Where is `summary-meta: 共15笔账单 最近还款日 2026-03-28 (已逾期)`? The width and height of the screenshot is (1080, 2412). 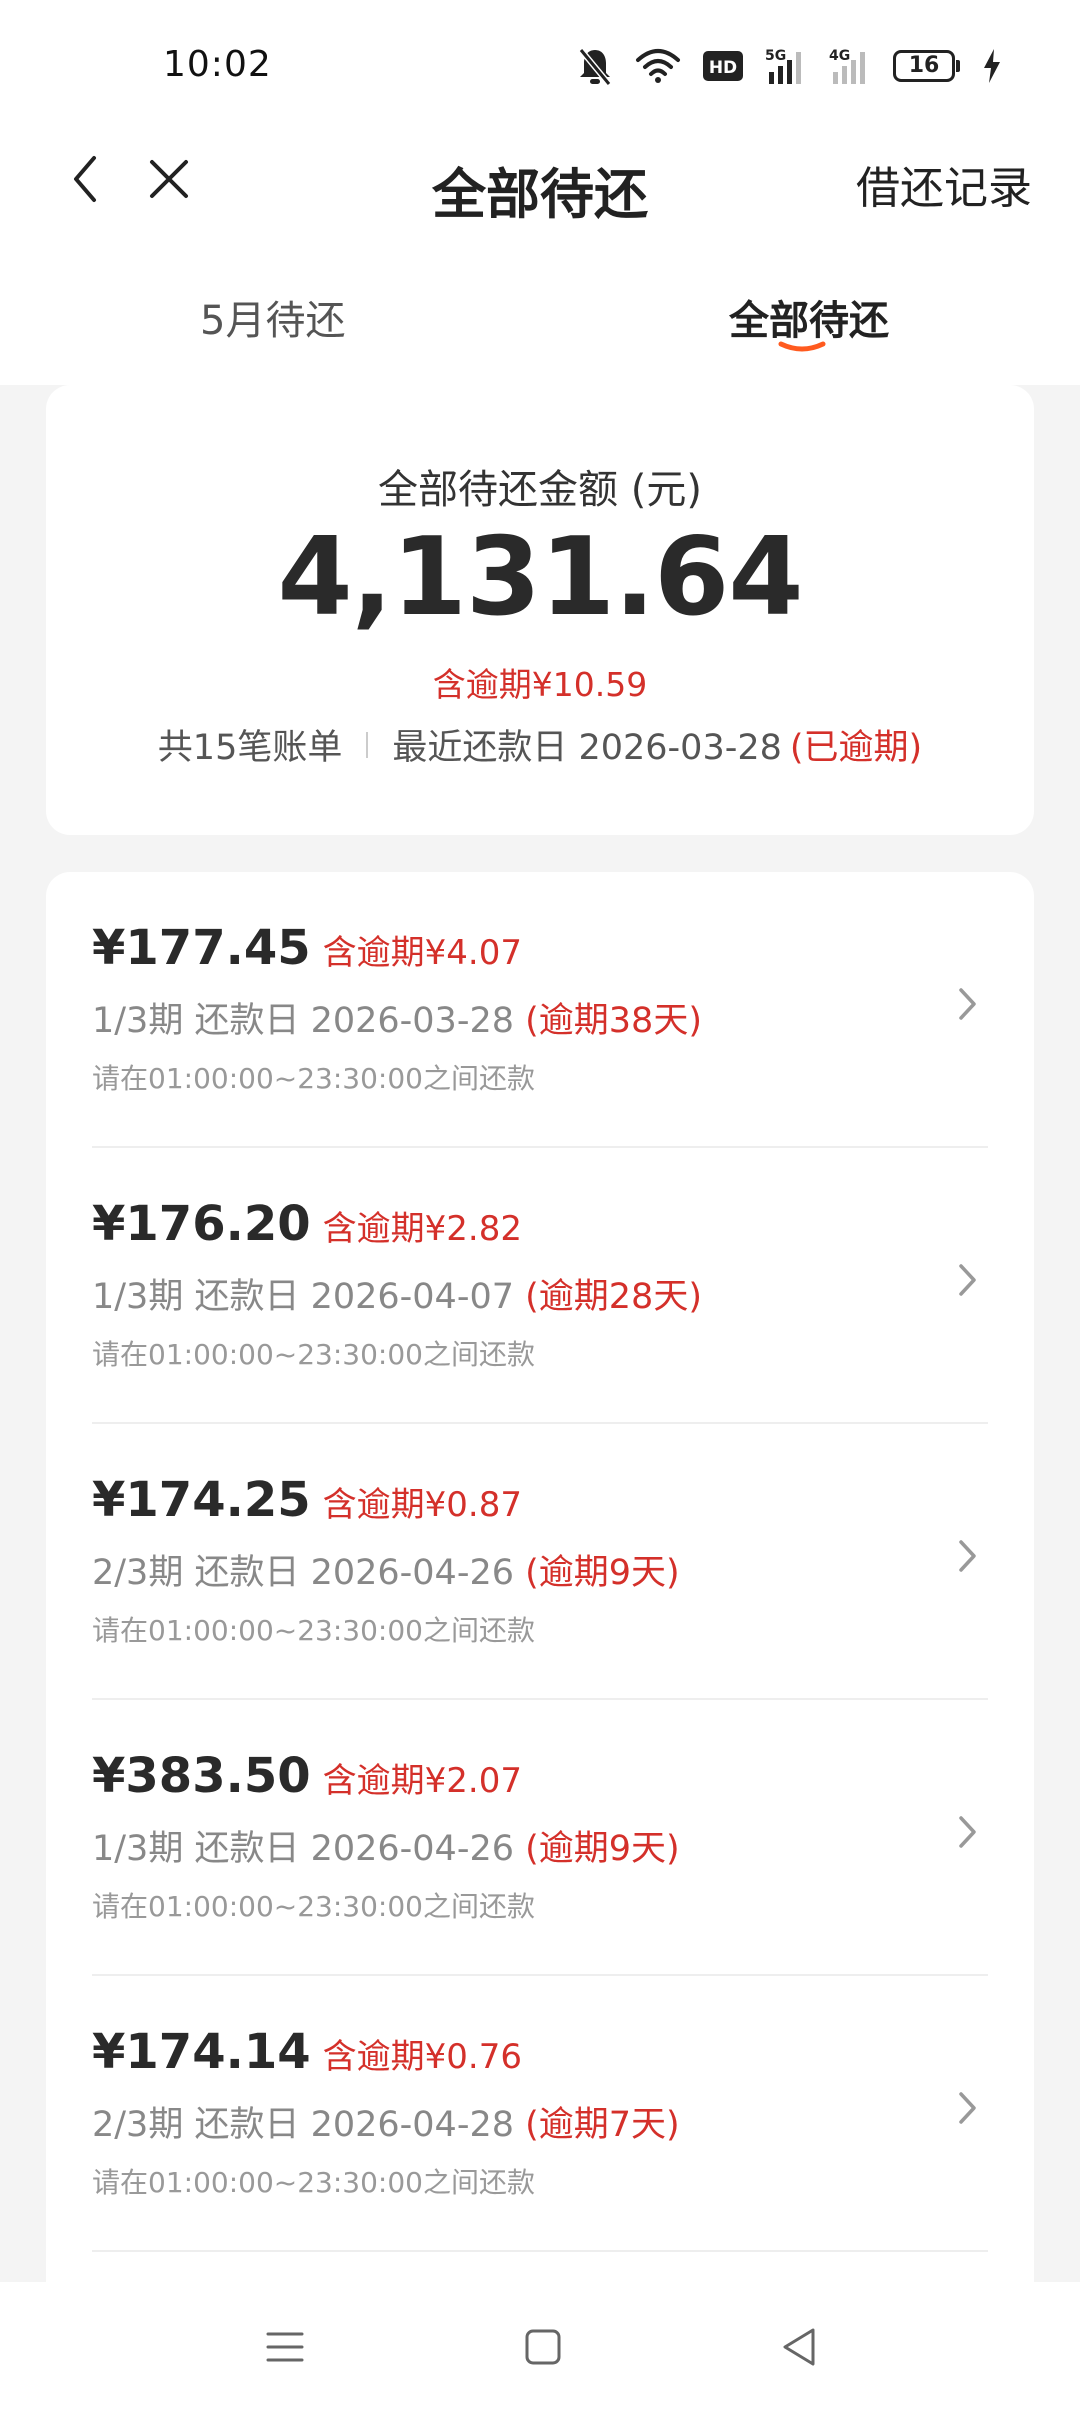 summary-meta: 共15笔账单 最近还款日 2026-03-28 (已逾期) is located at coordinates (540, 744).